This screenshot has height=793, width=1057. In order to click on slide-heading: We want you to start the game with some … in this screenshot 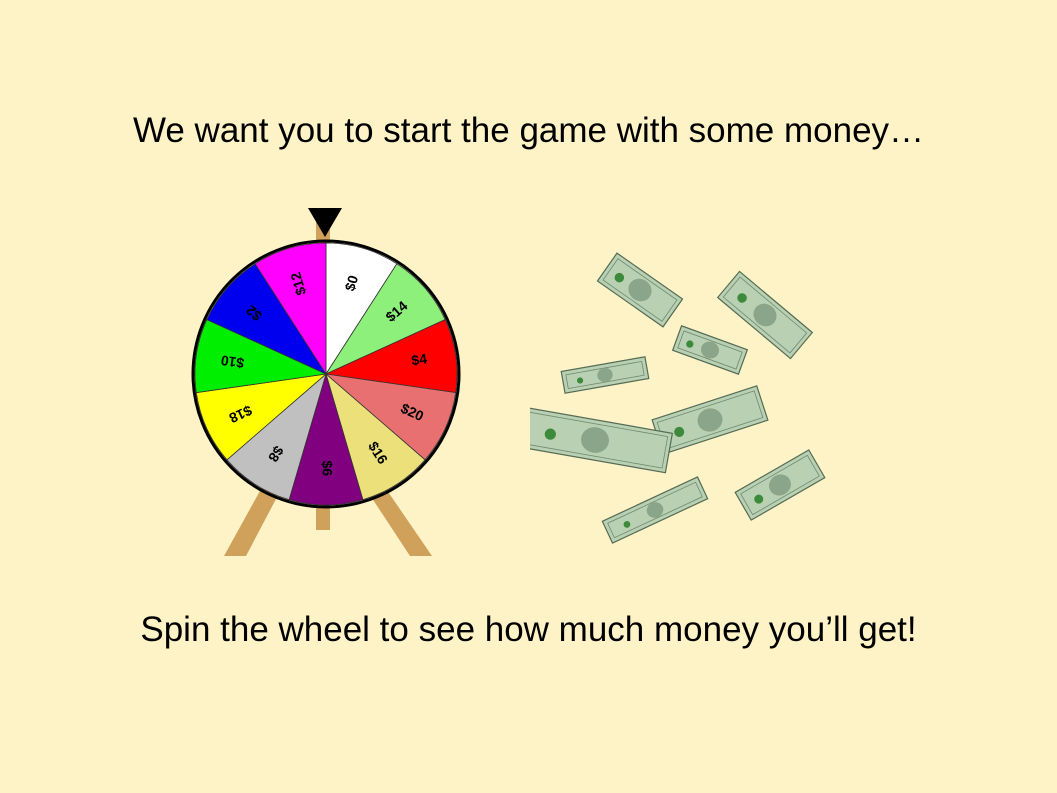, I will do `click(528, 130)`.